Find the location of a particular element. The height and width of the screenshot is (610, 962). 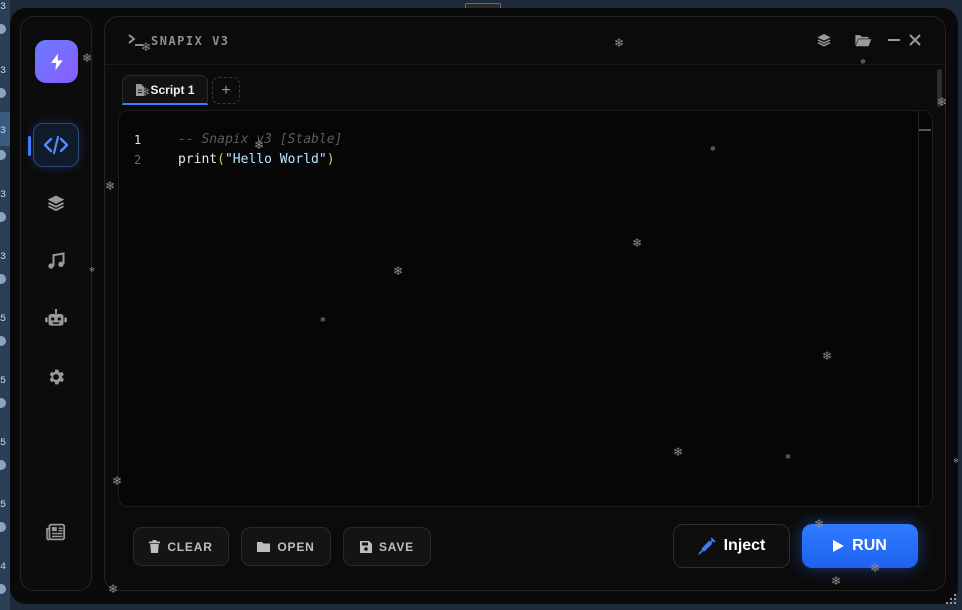

trash-icon is located at coordinates (155, 546).